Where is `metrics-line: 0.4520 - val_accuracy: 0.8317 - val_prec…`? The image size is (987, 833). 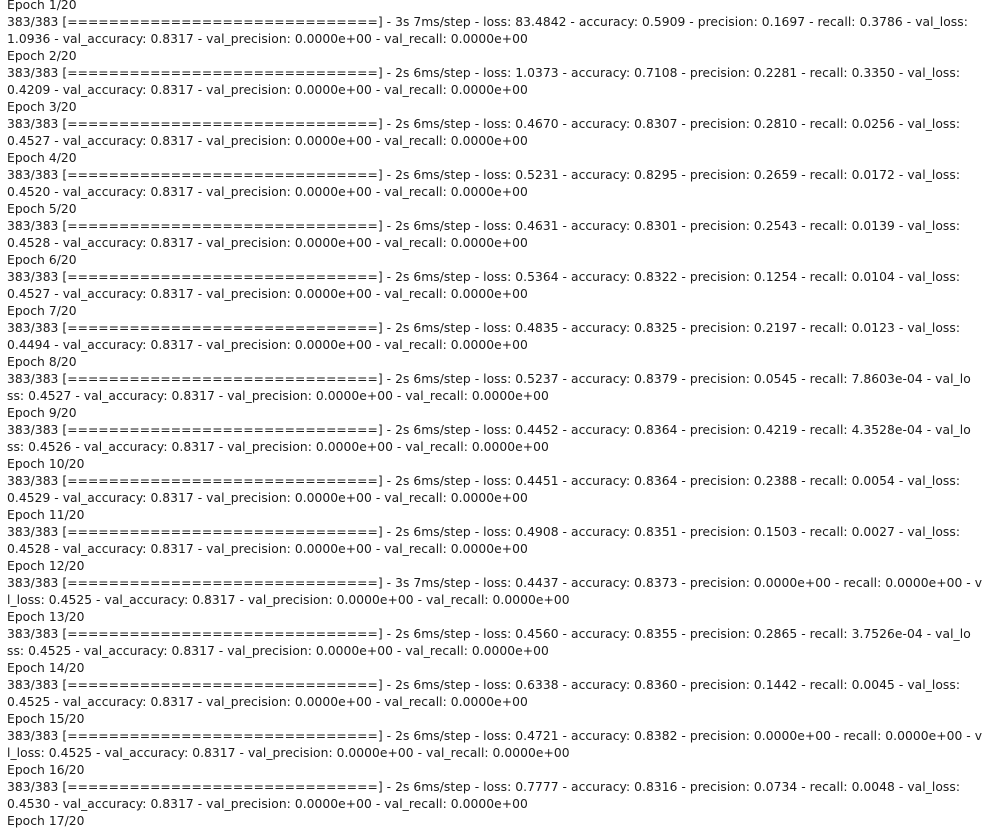
metrics-line: 0.4520 - val_accuracy: 0.8317 - val_prec… is located at coordinates (267, 192).